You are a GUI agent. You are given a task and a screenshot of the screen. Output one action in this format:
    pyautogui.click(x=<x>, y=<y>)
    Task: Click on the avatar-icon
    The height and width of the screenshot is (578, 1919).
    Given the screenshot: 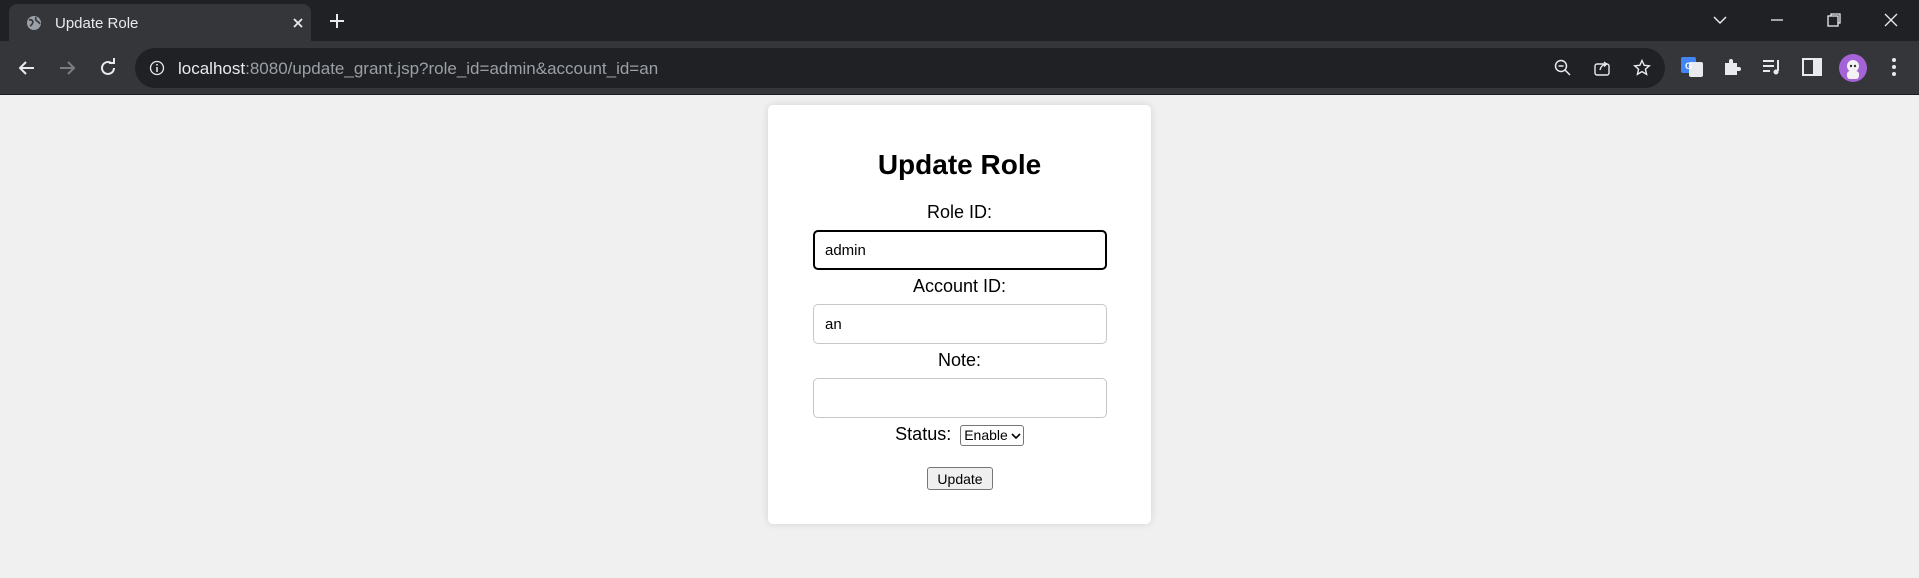 What is the action you would take?
    pyautogui.click(x=1853, y=69)
    